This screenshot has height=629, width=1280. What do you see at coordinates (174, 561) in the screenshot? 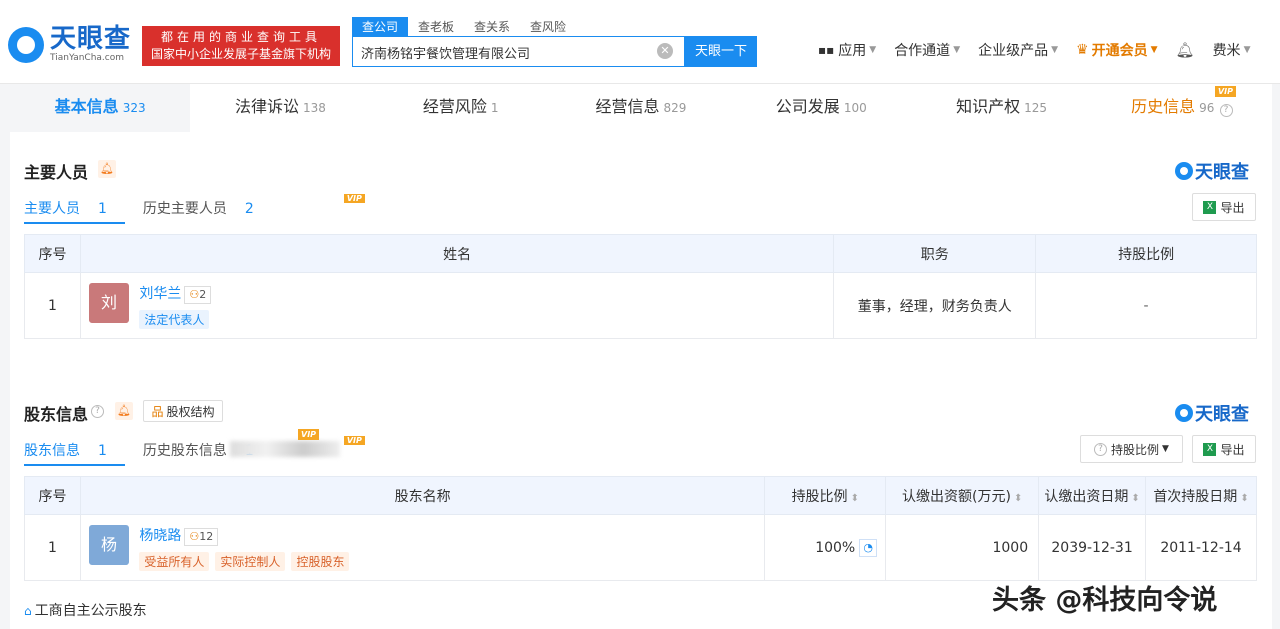
I see `beneficial-owner-tag: 受益所有人` at bounding box center [174, 561].